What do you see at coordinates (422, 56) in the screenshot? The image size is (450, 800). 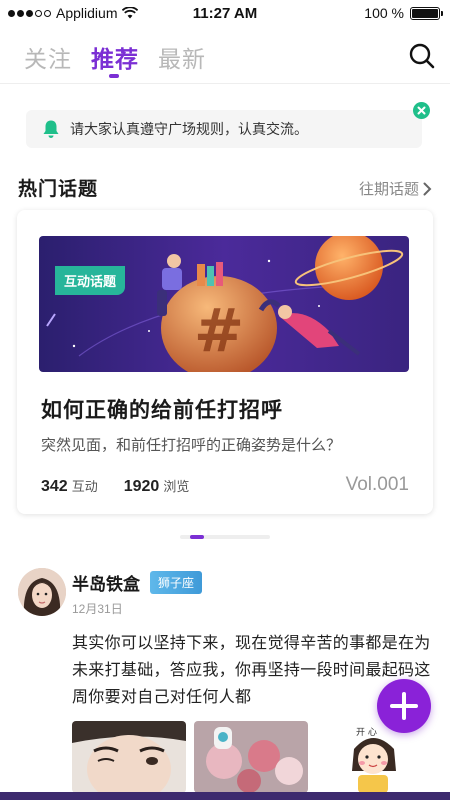 I see `search-icon` at bounding box center [422, 56].